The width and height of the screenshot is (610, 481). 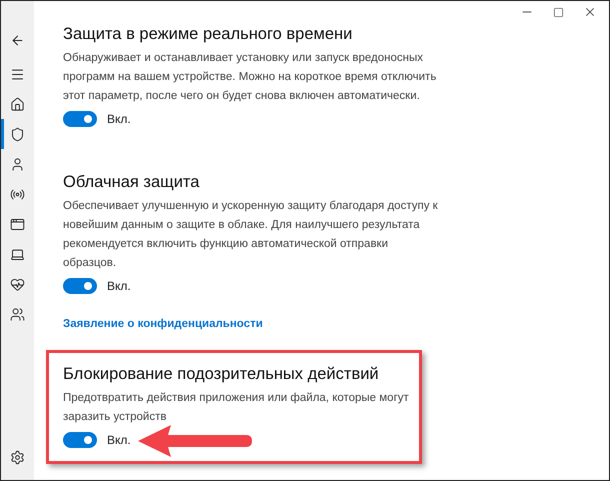 I want to click on menu-icon, so click(x=17, y=74).